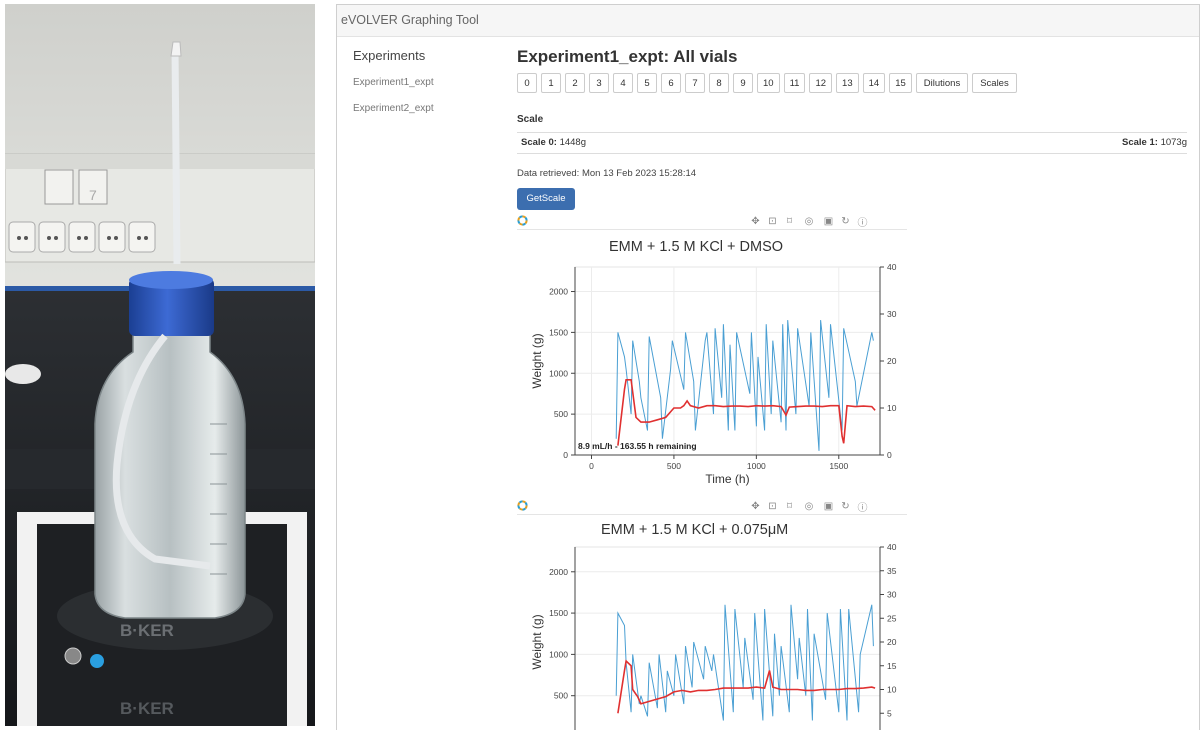 This screenshot has width=1200, height=730. Describe the element at coordinates (768, 21) in the screenshot. I see `app-title: eVOLVER Graphing Tool` at that location.